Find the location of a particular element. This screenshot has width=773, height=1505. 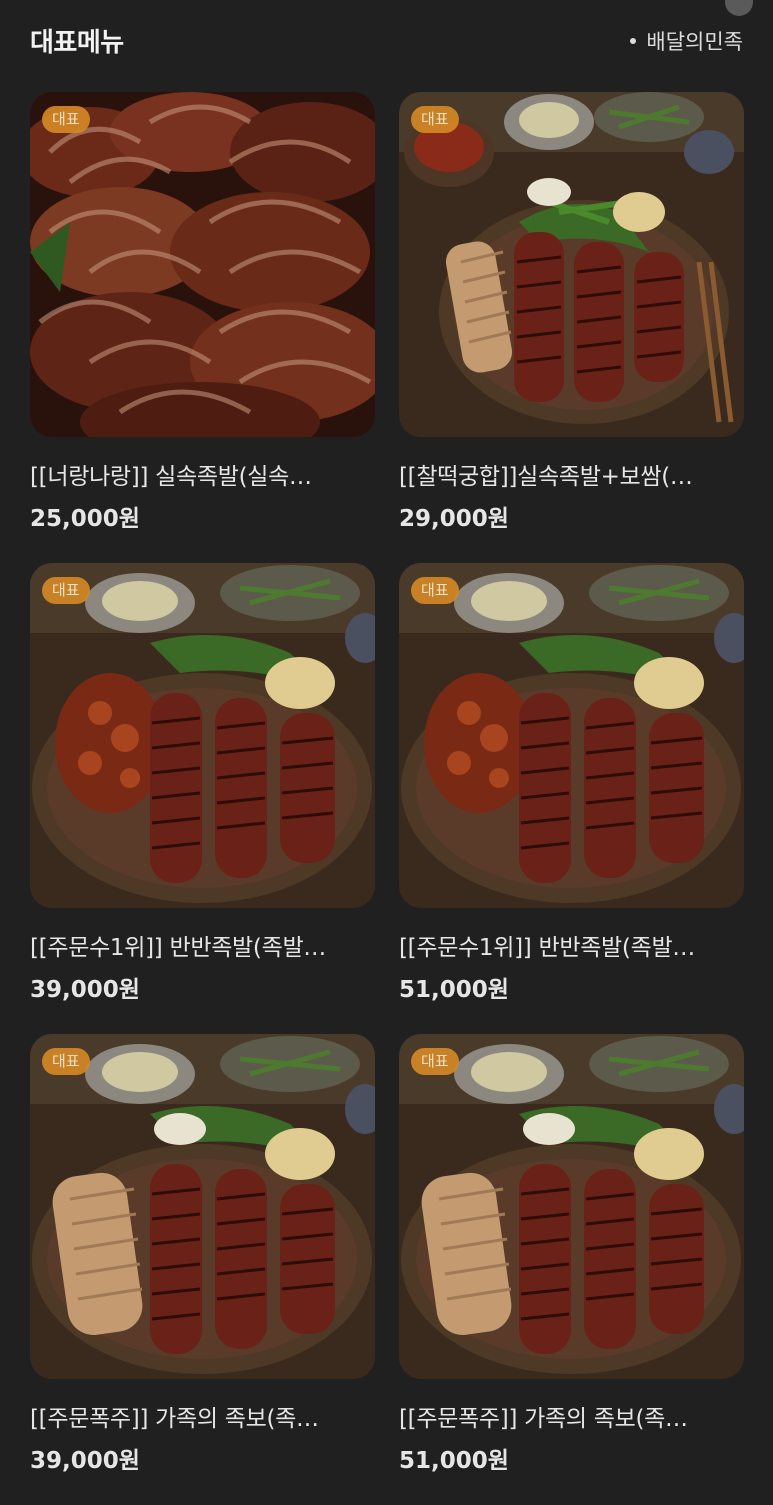

menu-item-price: 29,000원 is located at coordinates (454, 519).